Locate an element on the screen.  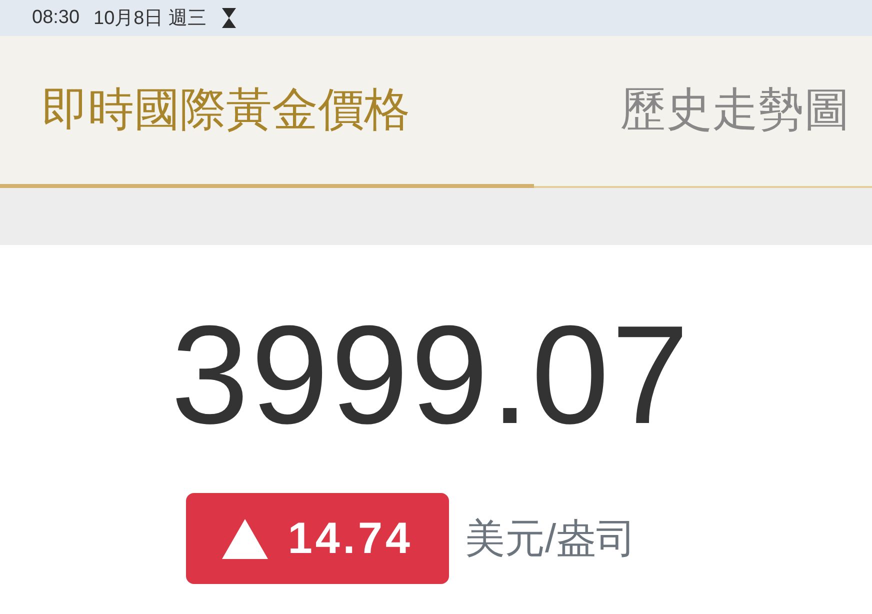
price-value: 3999.07 is located at coordinates (431, 375).